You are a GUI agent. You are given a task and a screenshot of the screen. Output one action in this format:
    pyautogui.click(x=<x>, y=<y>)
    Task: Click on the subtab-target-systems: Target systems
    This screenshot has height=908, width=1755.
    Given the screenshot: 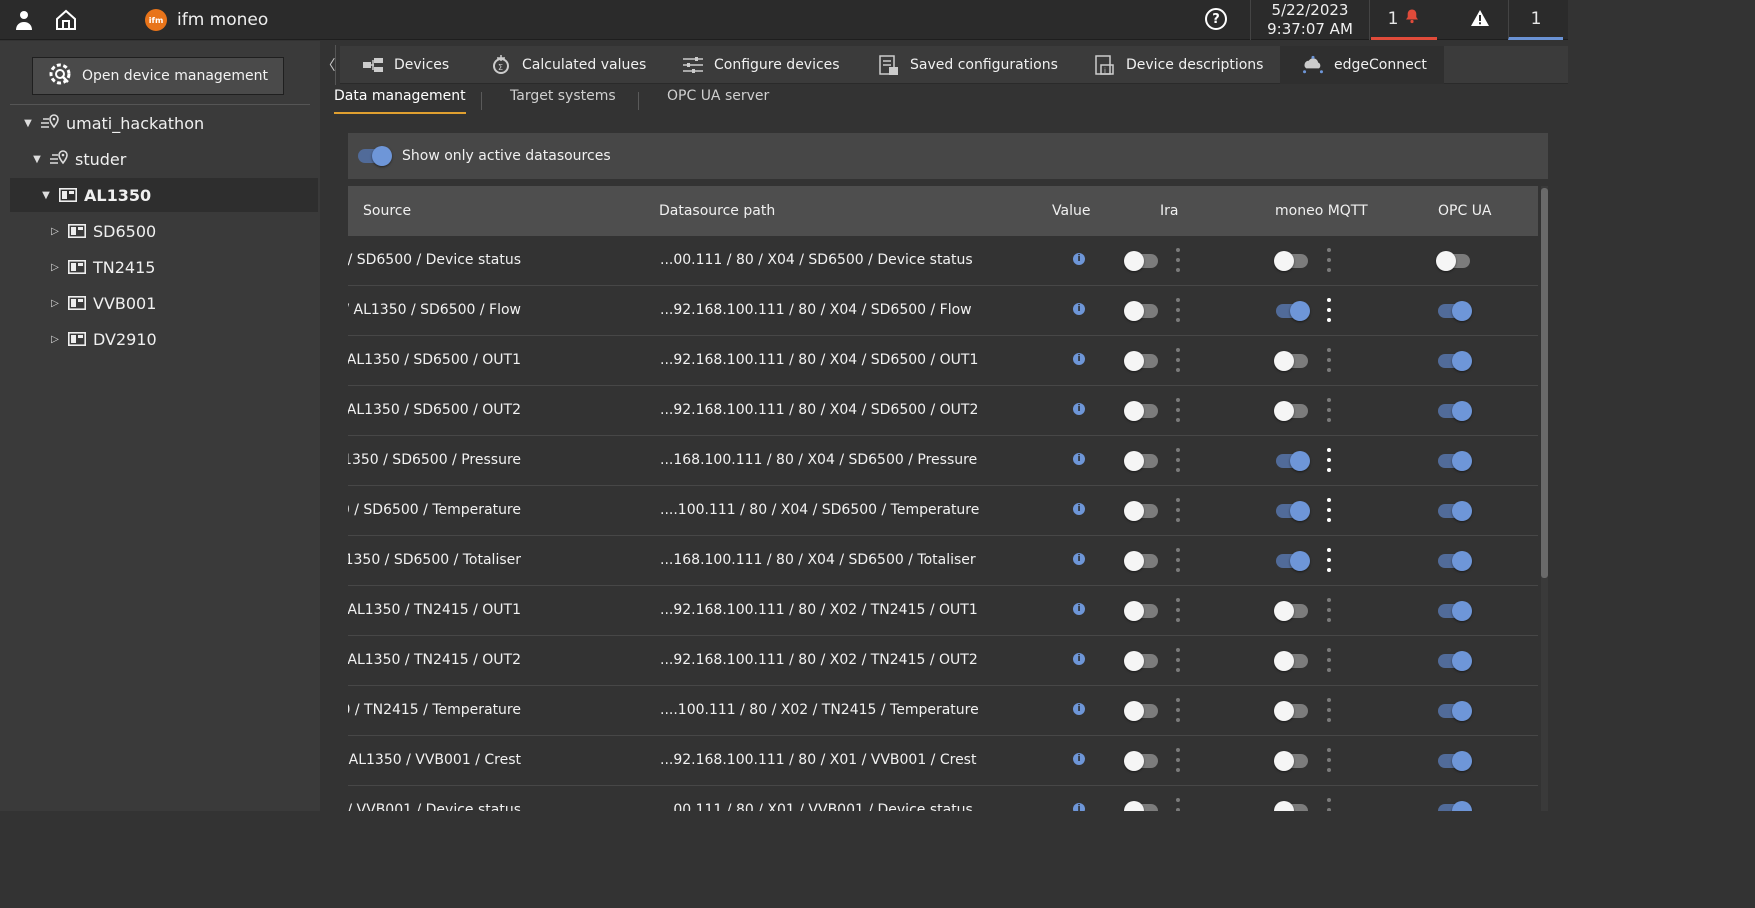 What is the action you would take?
    pyautogui.click(x=563, y=101)
    